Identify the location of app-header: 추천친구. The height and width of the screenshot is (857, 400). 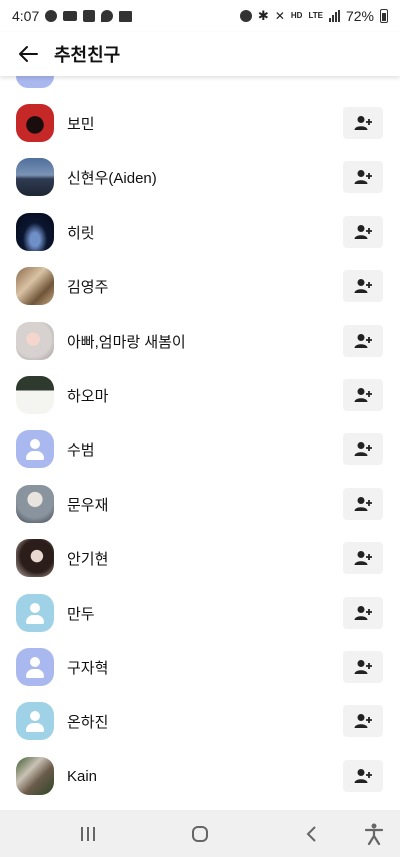
(200, 54).